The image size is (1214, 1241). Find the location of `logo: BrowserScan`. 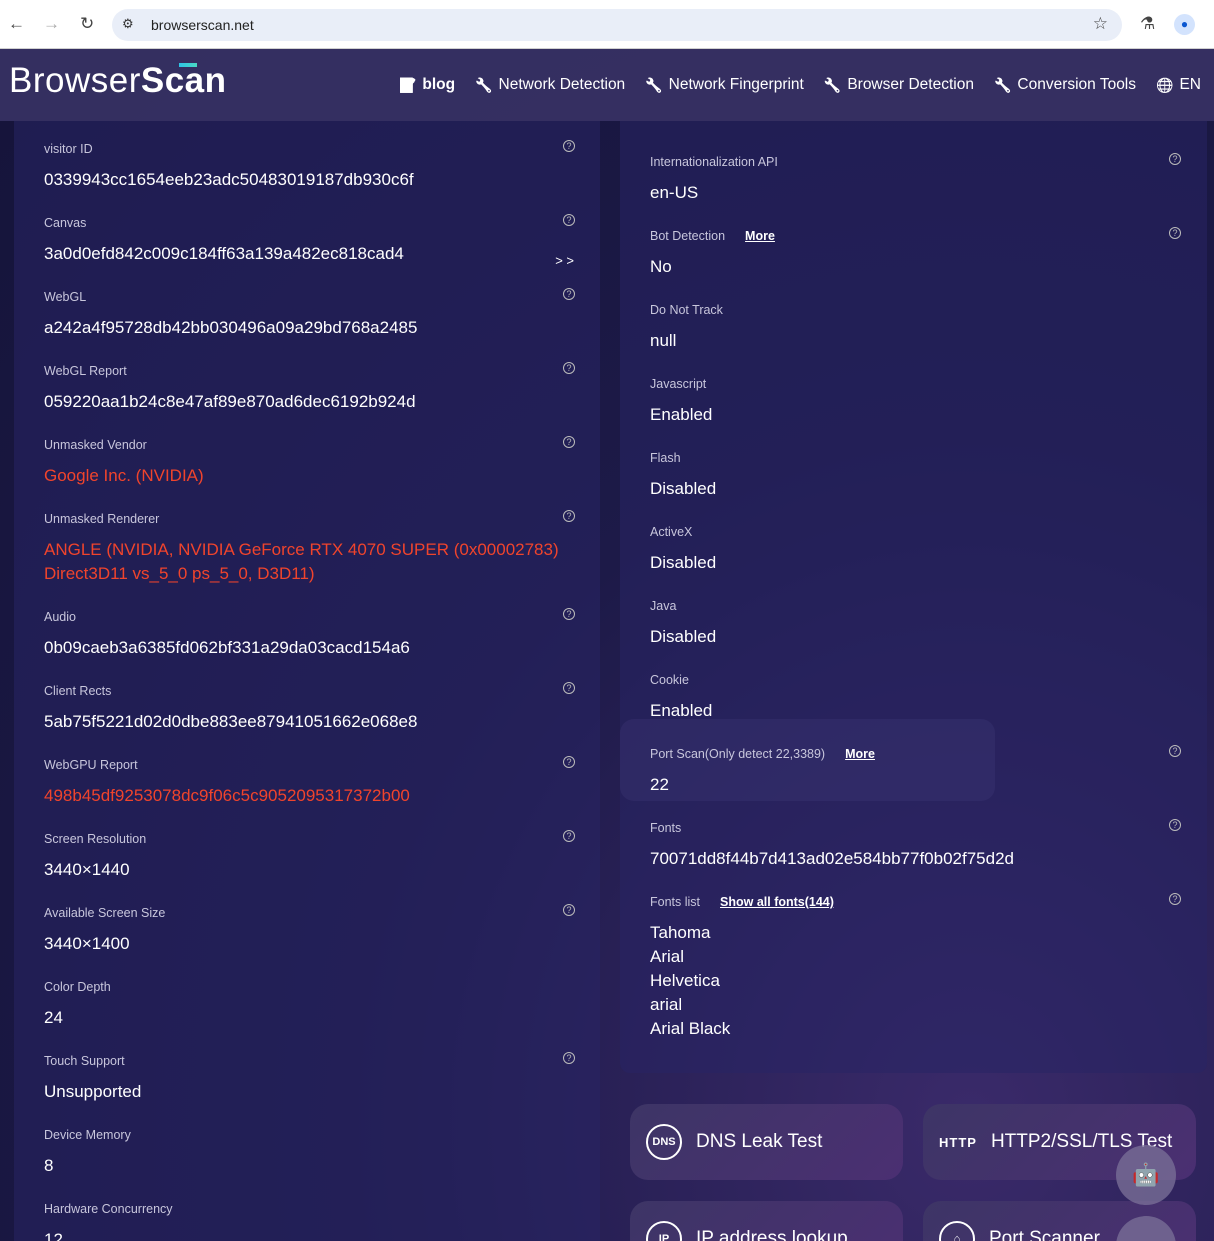

logo: BrowserScan is located at coordinates (118, 81).